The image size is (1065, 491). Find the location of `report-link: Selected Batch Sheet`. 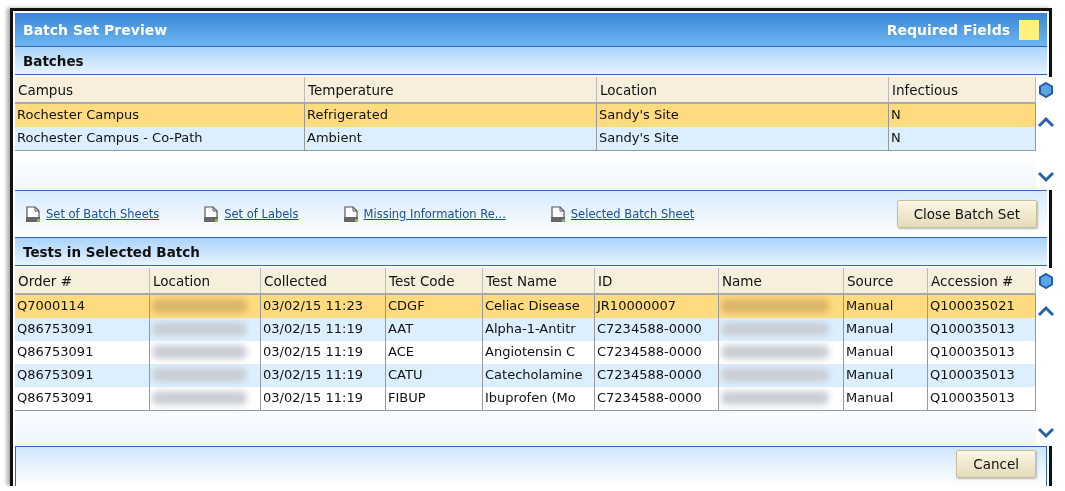

report-link: Selected Batch Sheet is located at coordinates (632, 214).